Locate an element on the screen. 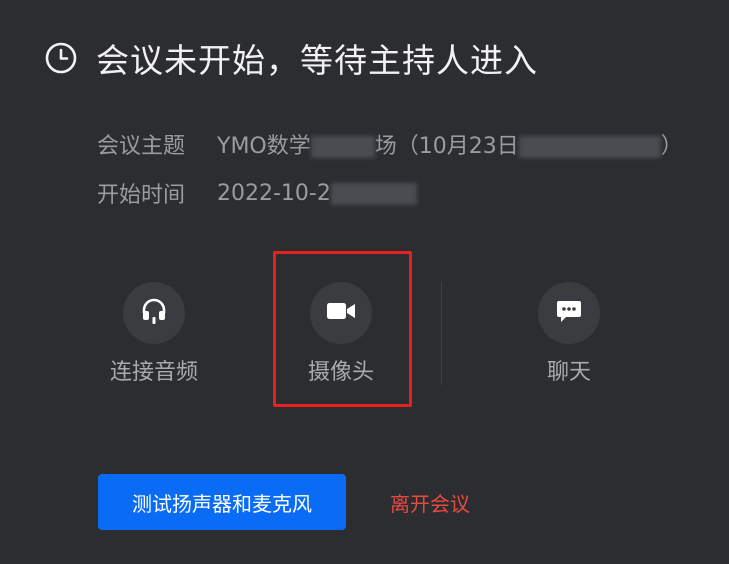 This screenshot has width=729, height=564. meeting-topic-row: 会议主题 YMO数学 场（10月23日） is located at coordinates (390, 144).